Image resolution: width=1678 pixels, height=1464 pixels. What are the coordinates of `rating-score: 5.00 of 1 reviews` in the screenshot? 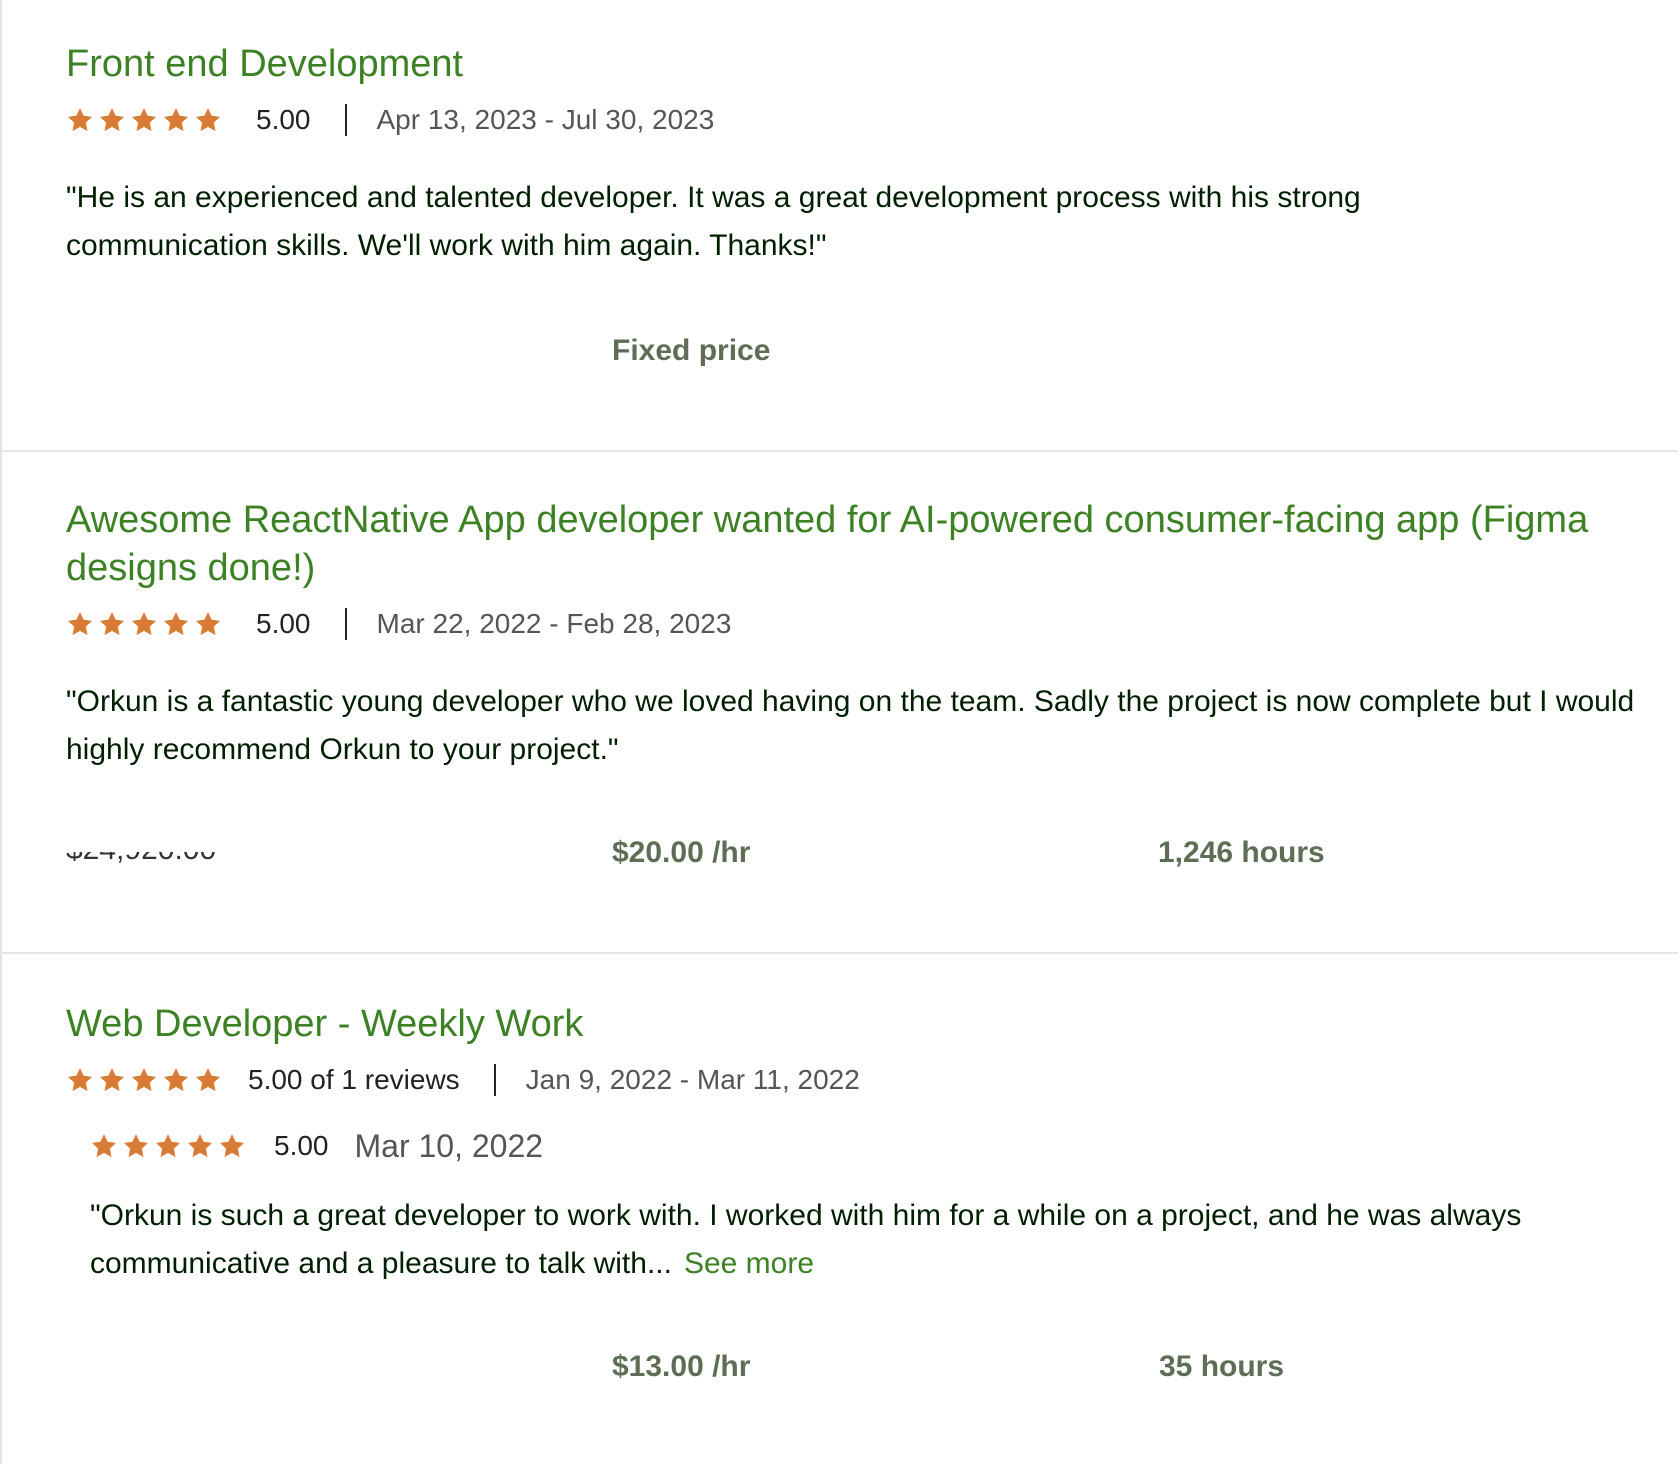 It's located at (354, 1079).